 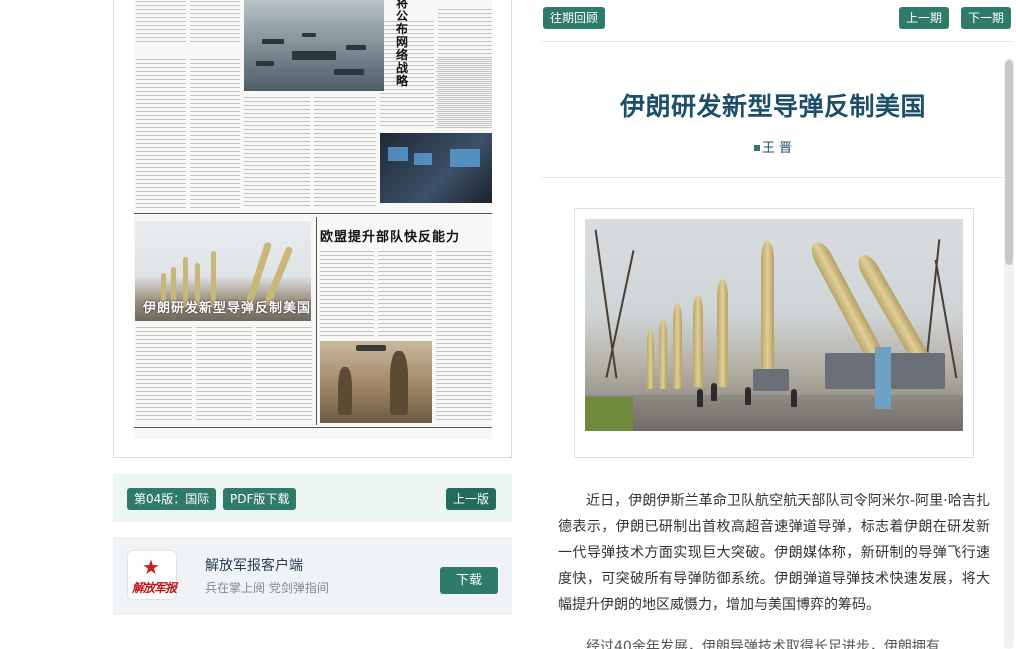 What do you see at coordinates (574, 18) in the screenshot?
I see `archive-button: 往期回顾` at bounding box center [574, 18].